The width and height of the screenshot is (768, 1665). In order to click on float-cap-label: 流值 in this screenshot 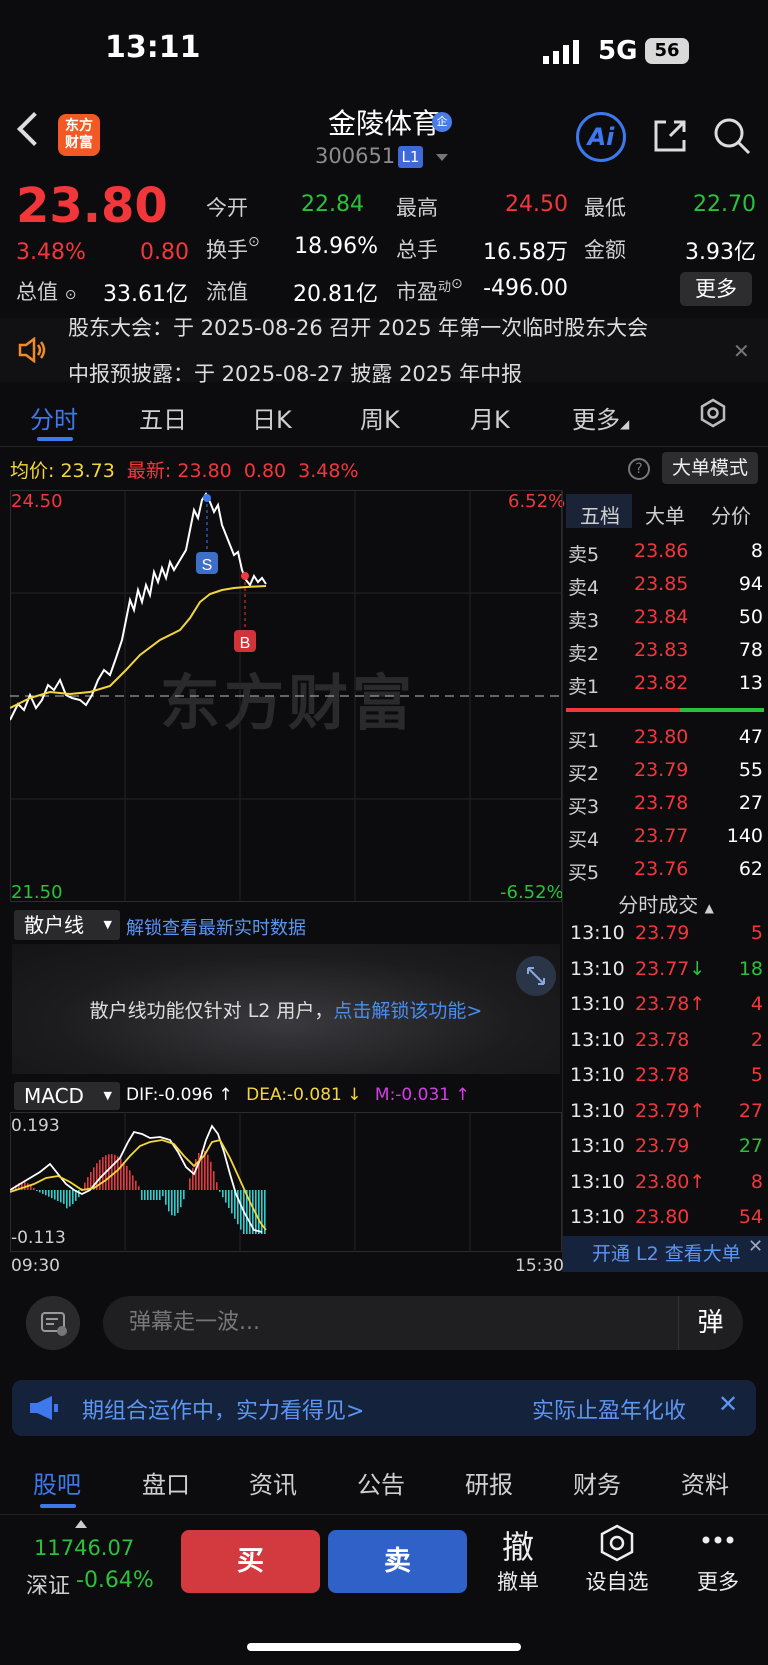, I will do `click(227, 292)`.